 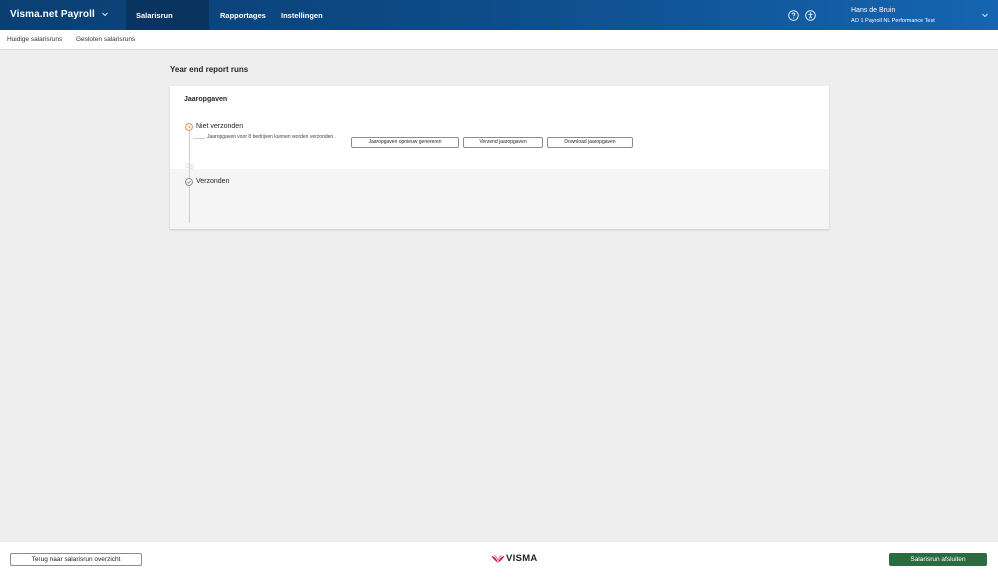 What do you see at coordinates (793, 15) in the screenshot?
I see `help-circle-icon` at bounding box center [793, 15].